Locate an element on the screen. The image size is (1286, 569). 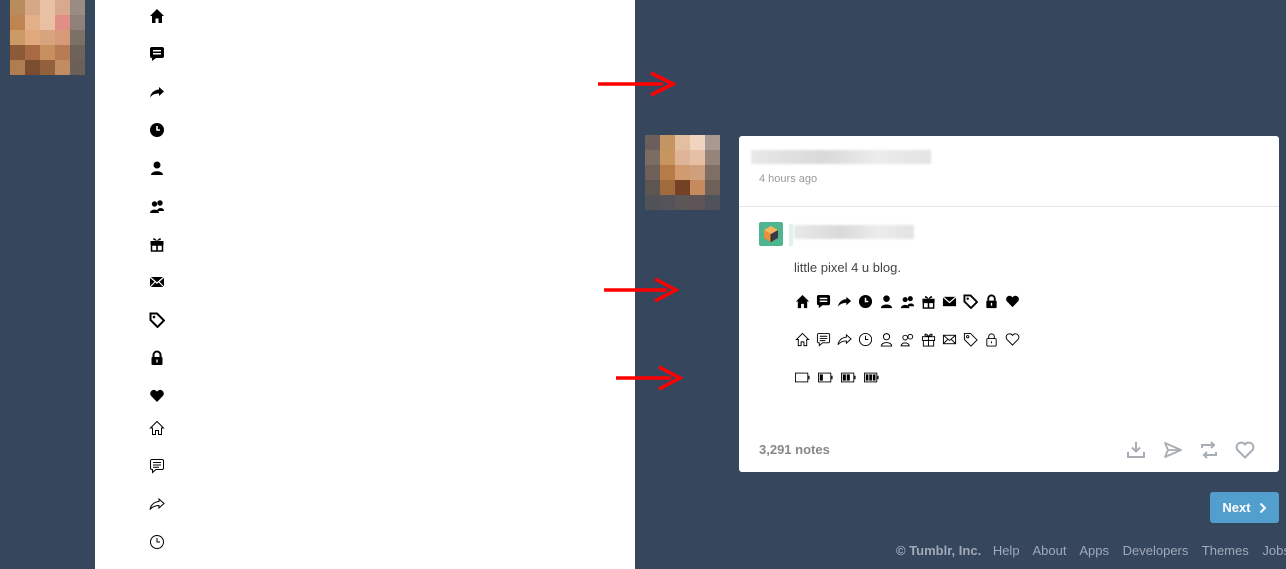
user-icon is located at coordinates (886, 301).